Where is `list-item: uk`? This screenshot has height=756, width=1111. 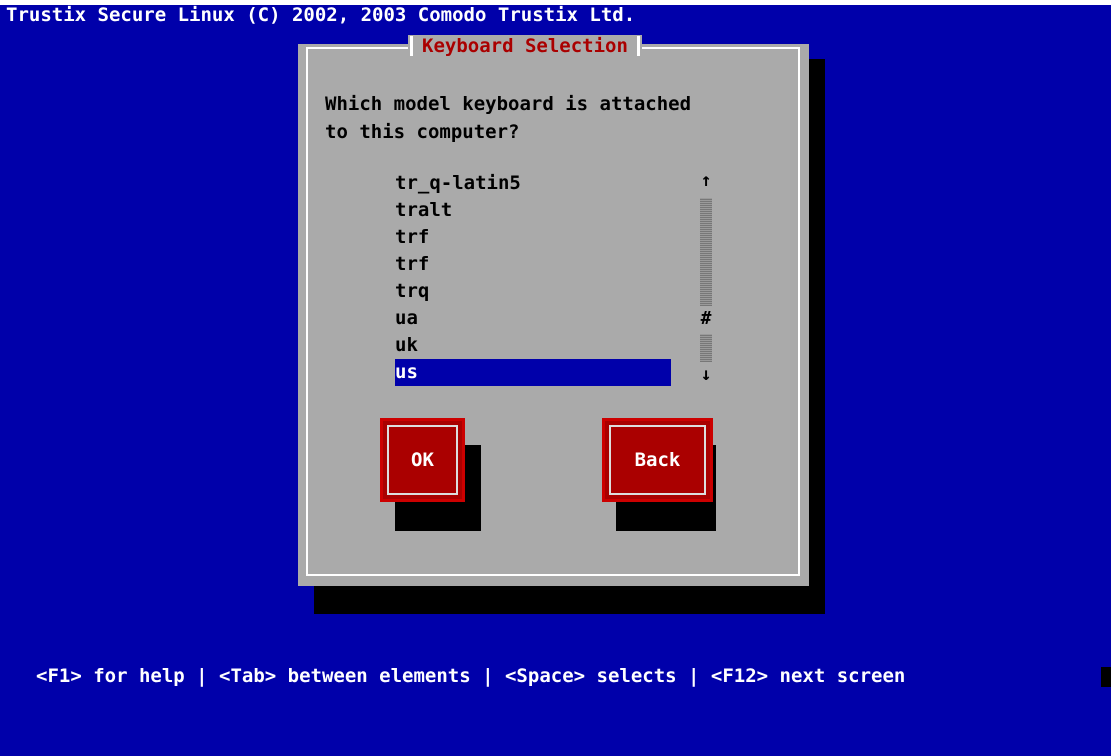
list-item: uk is located at coordinates (533, 345).